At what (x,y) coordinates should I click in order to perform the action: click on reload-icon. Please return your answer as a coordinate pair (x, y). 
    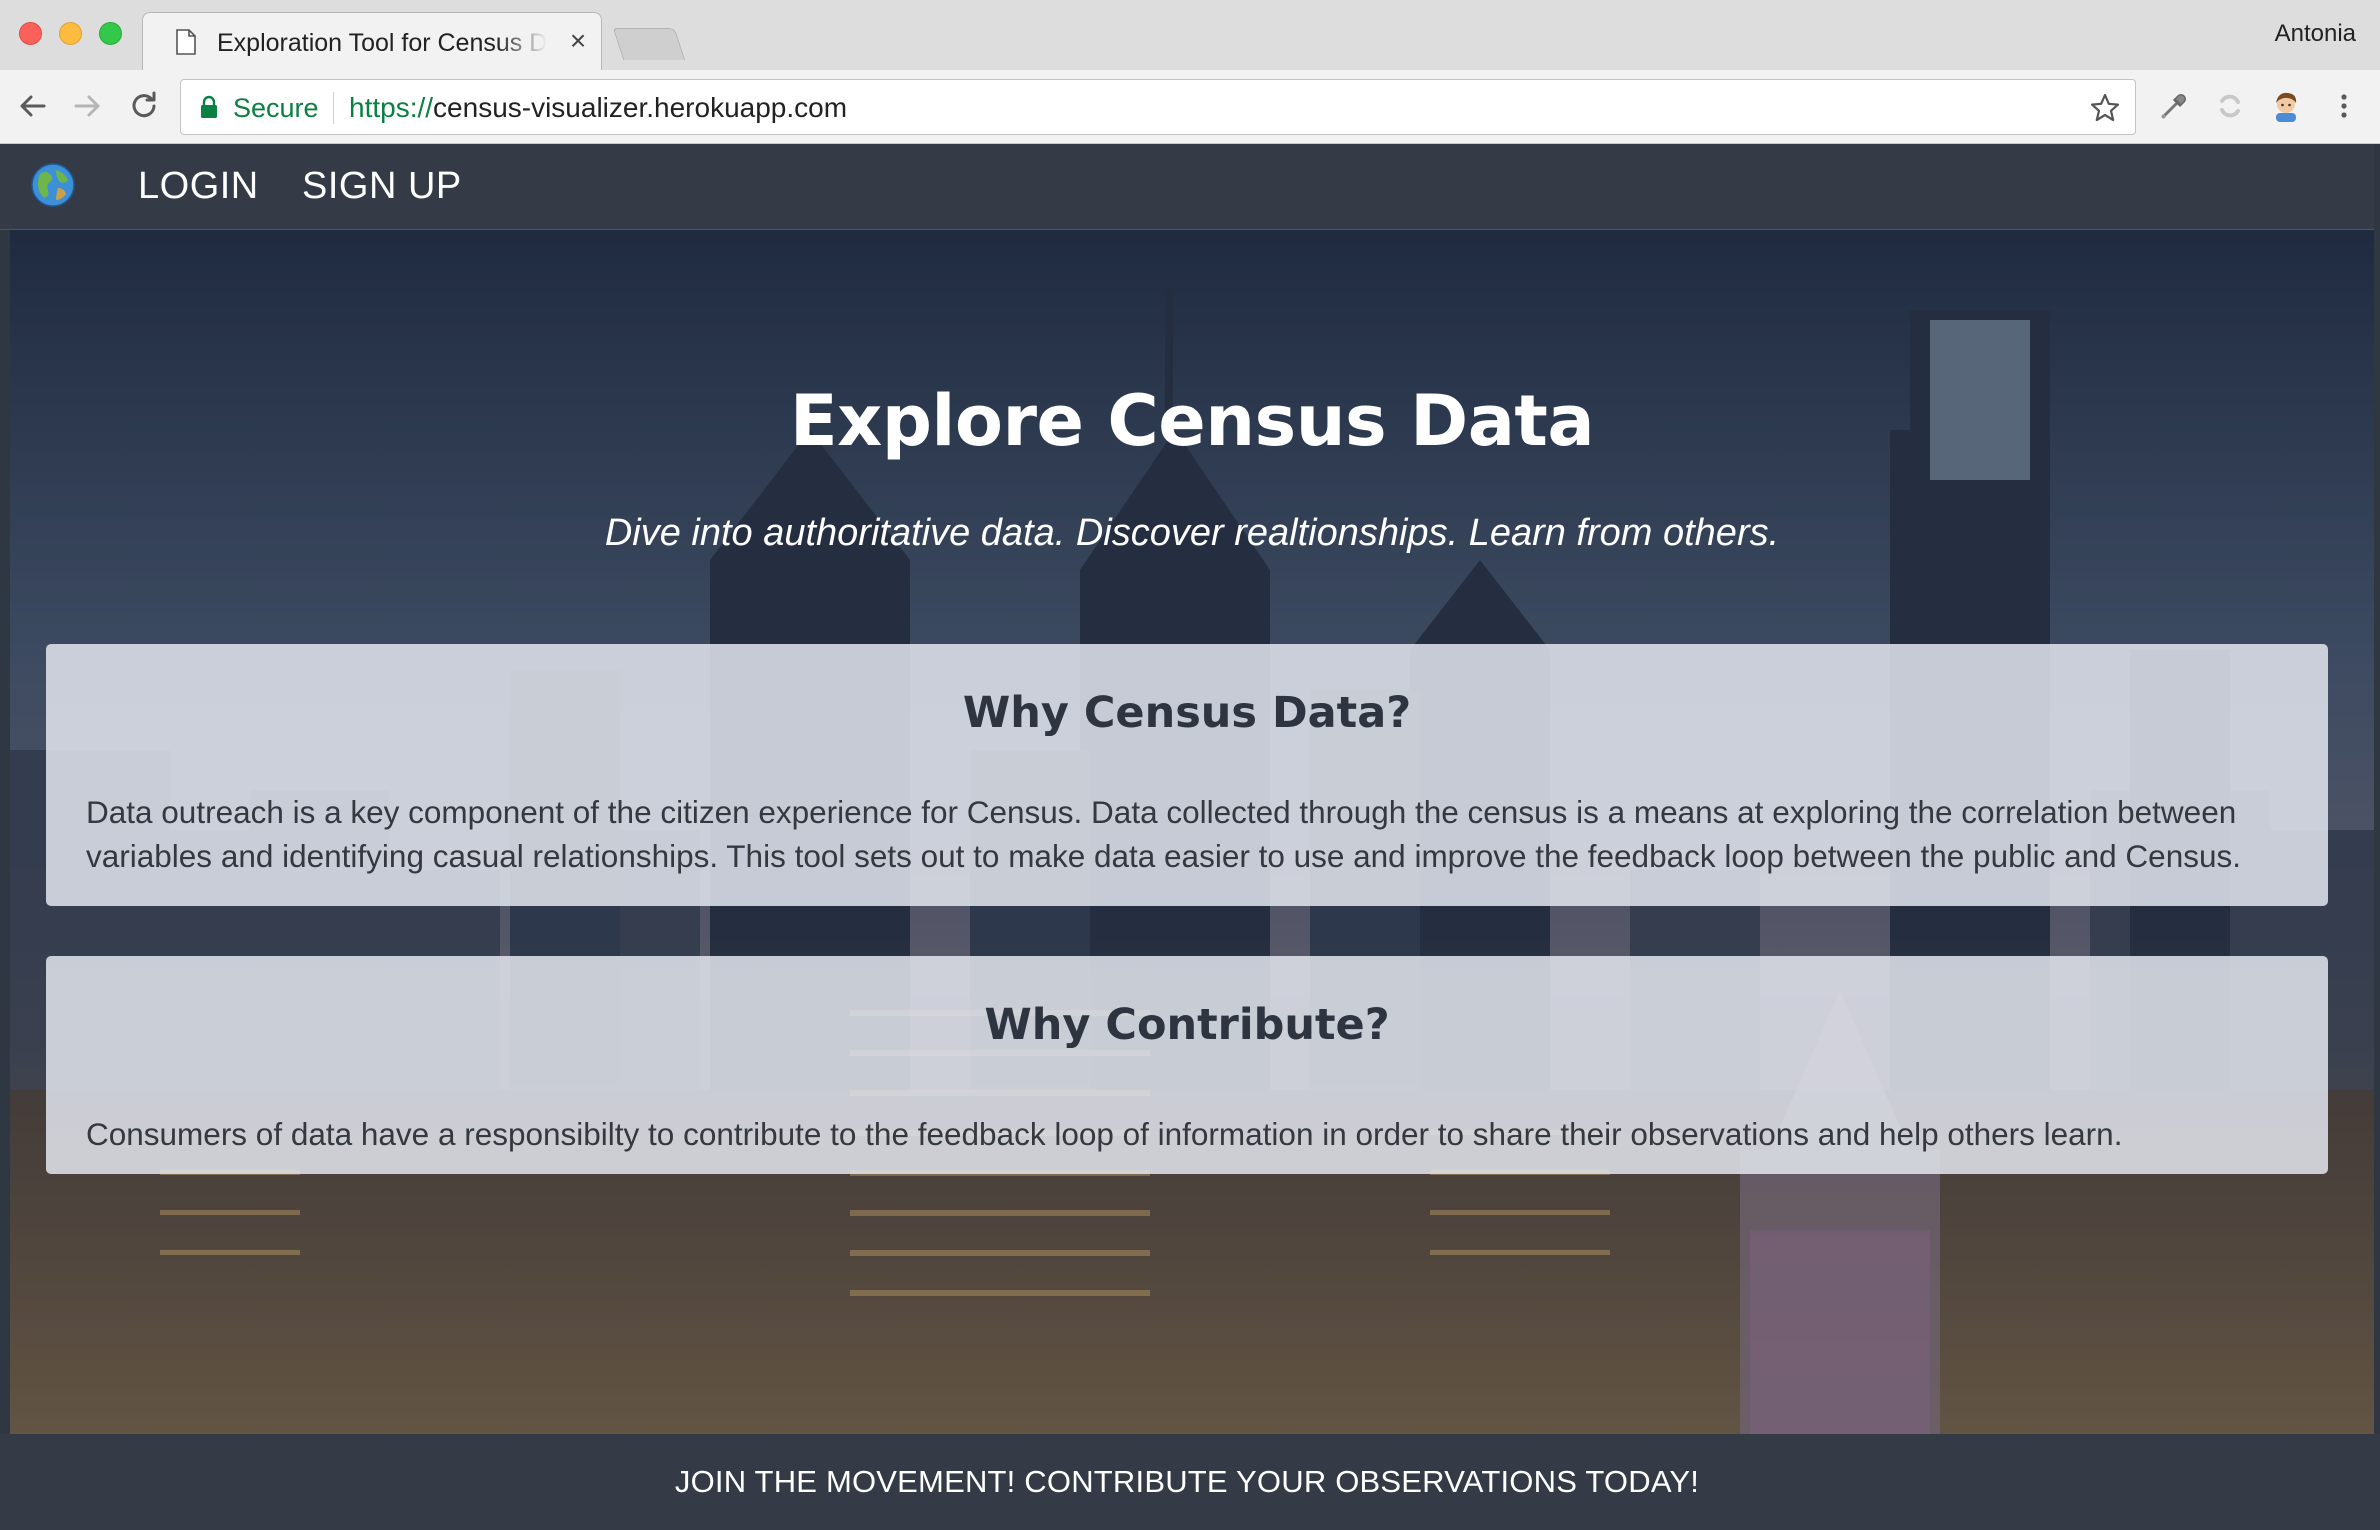
    Looking at the image, I should click on (144, 104).